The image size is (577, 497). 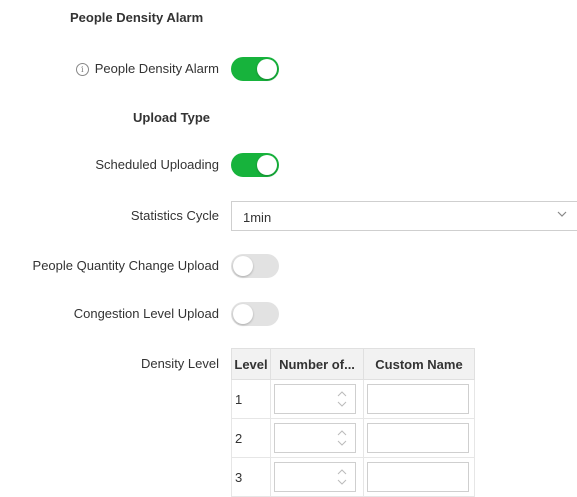 What do you see at coordinates (257, 217) in the screenshot?
I see `statistics-cycle-value: 1min` at bounding box center [257, 217].